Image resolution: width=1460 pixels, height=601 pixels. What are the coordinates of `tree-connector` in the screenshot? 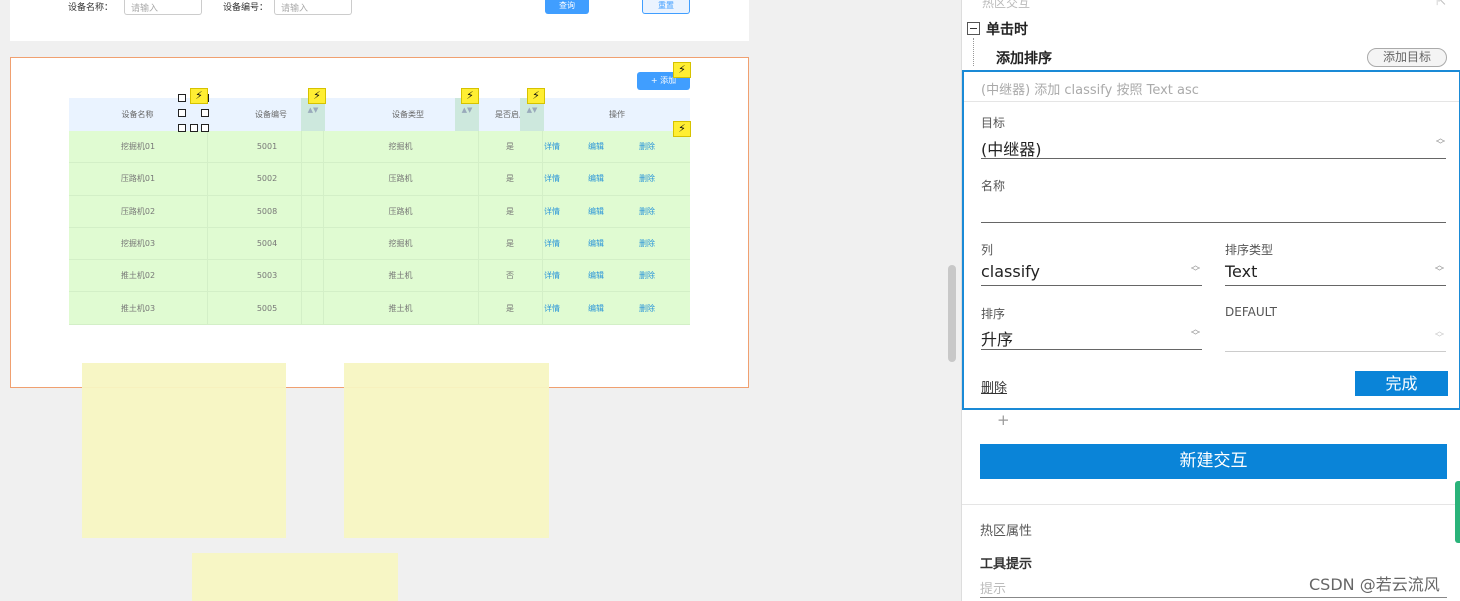 It's located at (973, 52).